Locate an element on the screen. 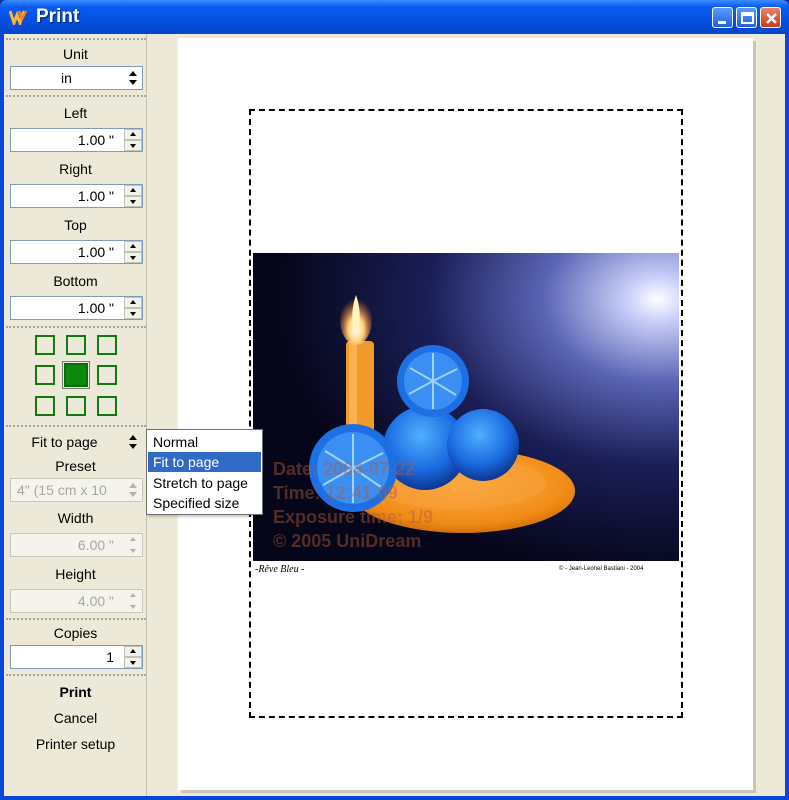 The width and height of the screenshot is (789, 800). position-grid is located at coordinates (77, 377).